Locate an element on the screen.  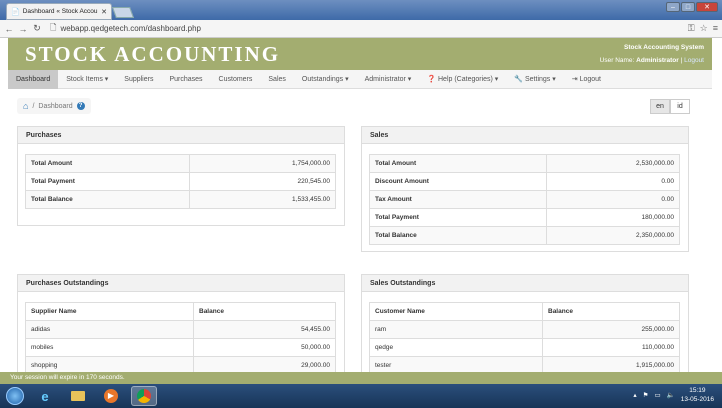
purchases-outstandings-title: Purchases Outstandings is located at coordinates (181, 283).